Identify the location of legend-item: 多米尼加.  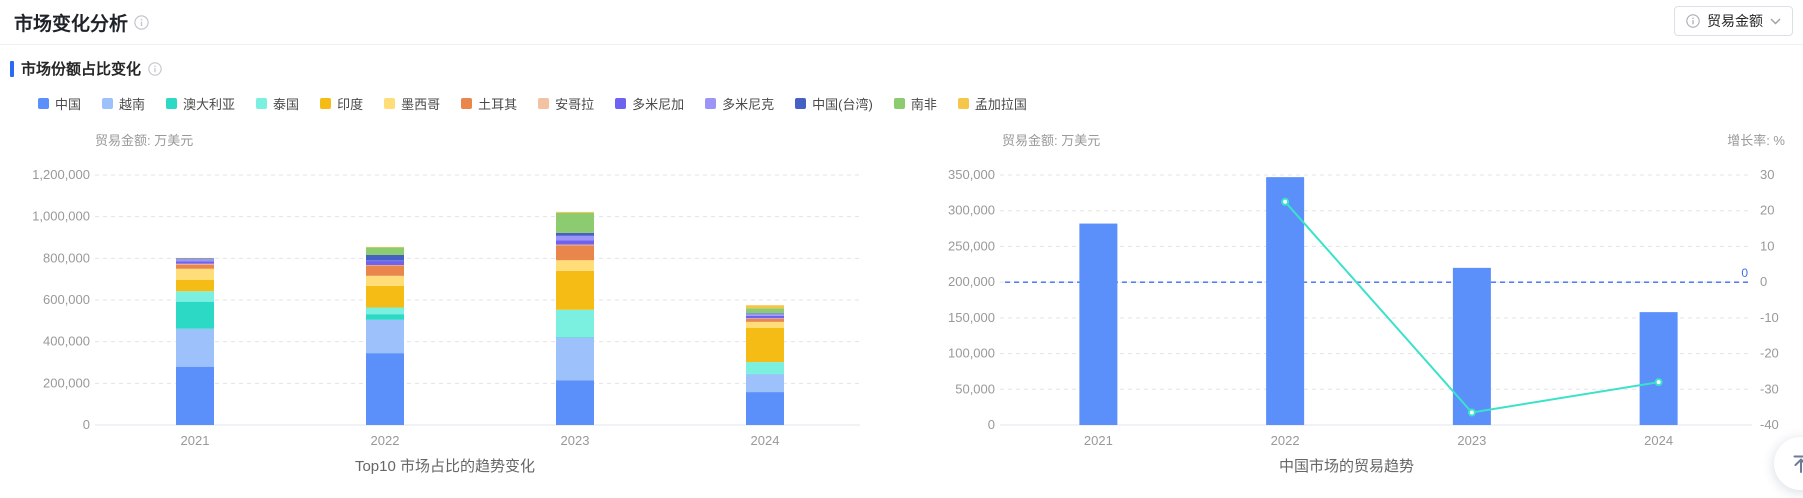
(649, 103).